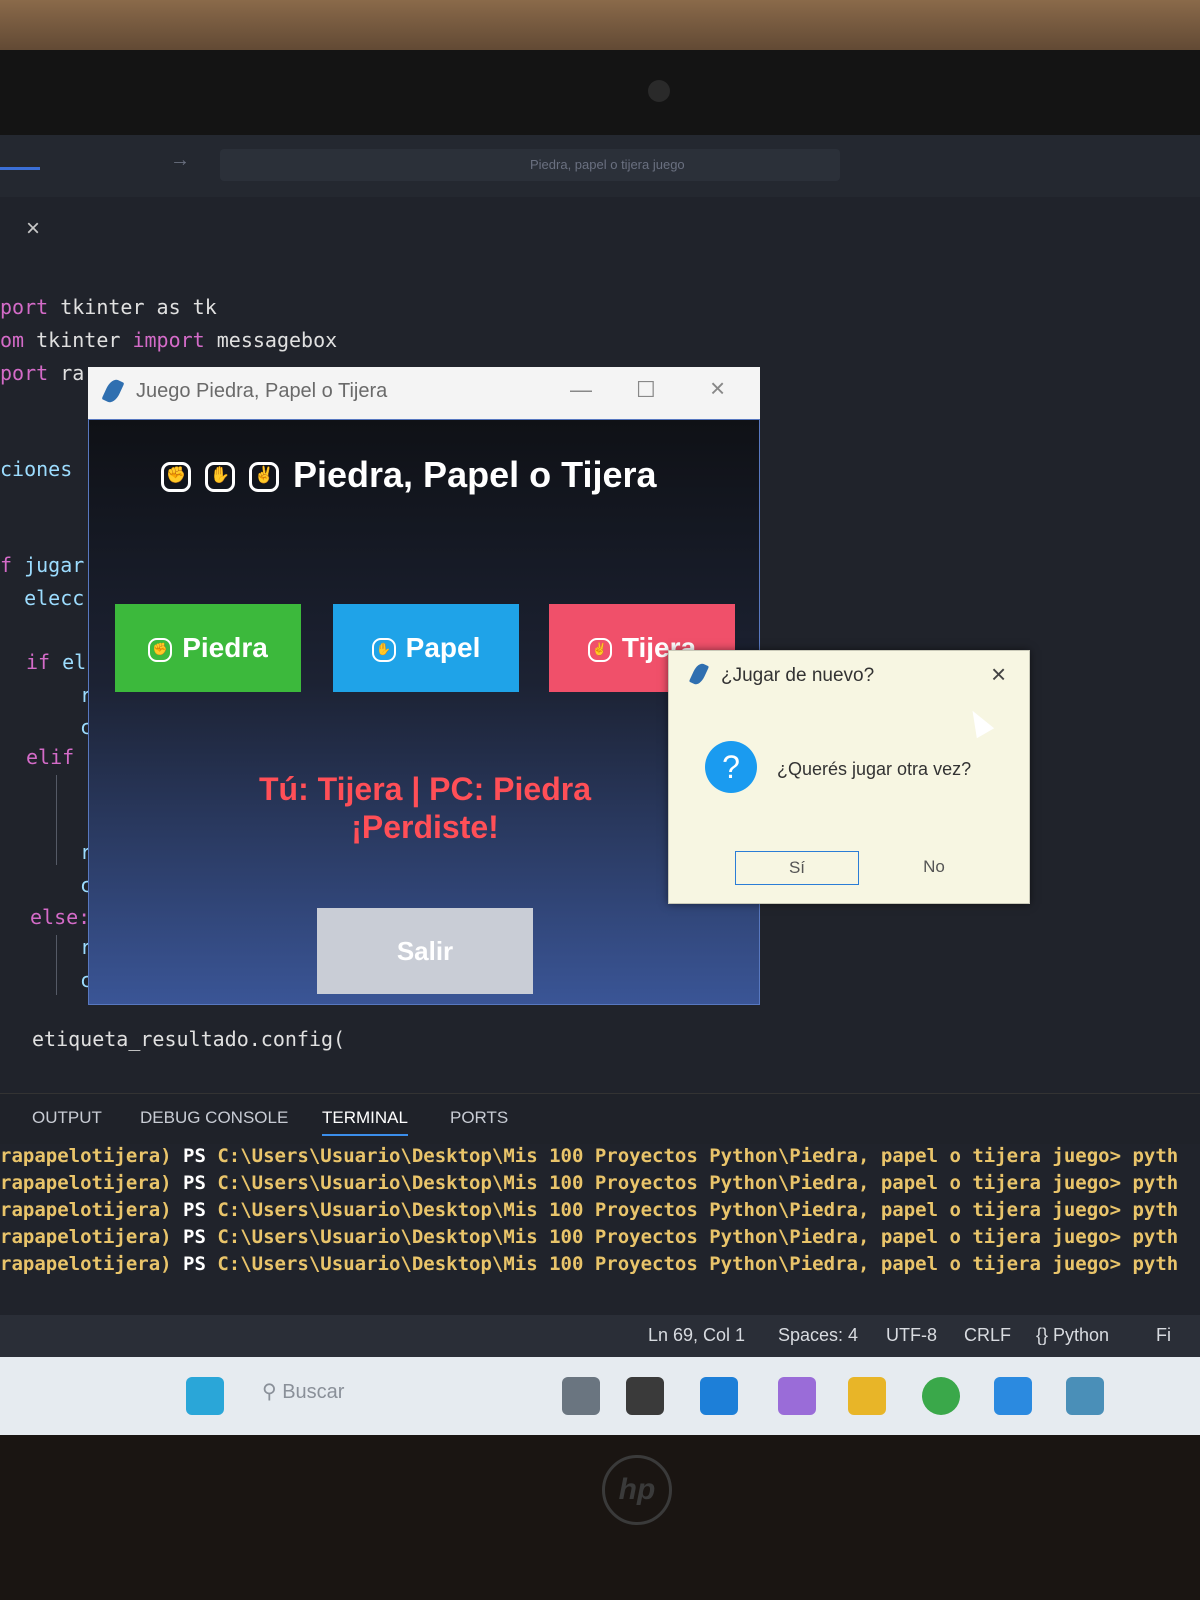 The width and height of the screenshot is (1200, 1600). I want to click on result-choices: Tú: Tijera | PC: Piedra, so click(425, 789).